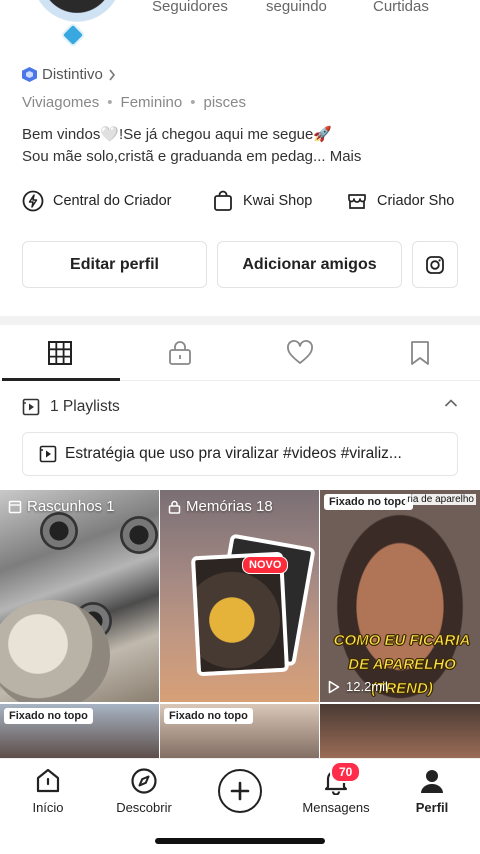  Describe the element at coordinates (240, 407) in the screenshot. I see `playlists-header: 1 Playlists` at that location.